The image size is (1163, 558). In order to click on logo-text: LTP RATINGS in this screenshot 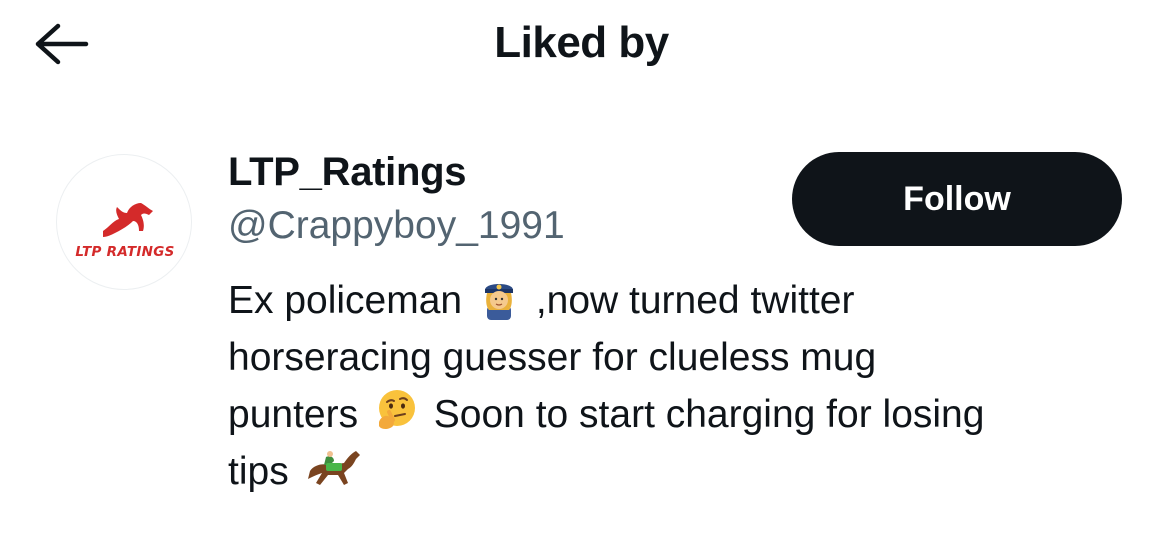, I will do `click(125, 252)`.